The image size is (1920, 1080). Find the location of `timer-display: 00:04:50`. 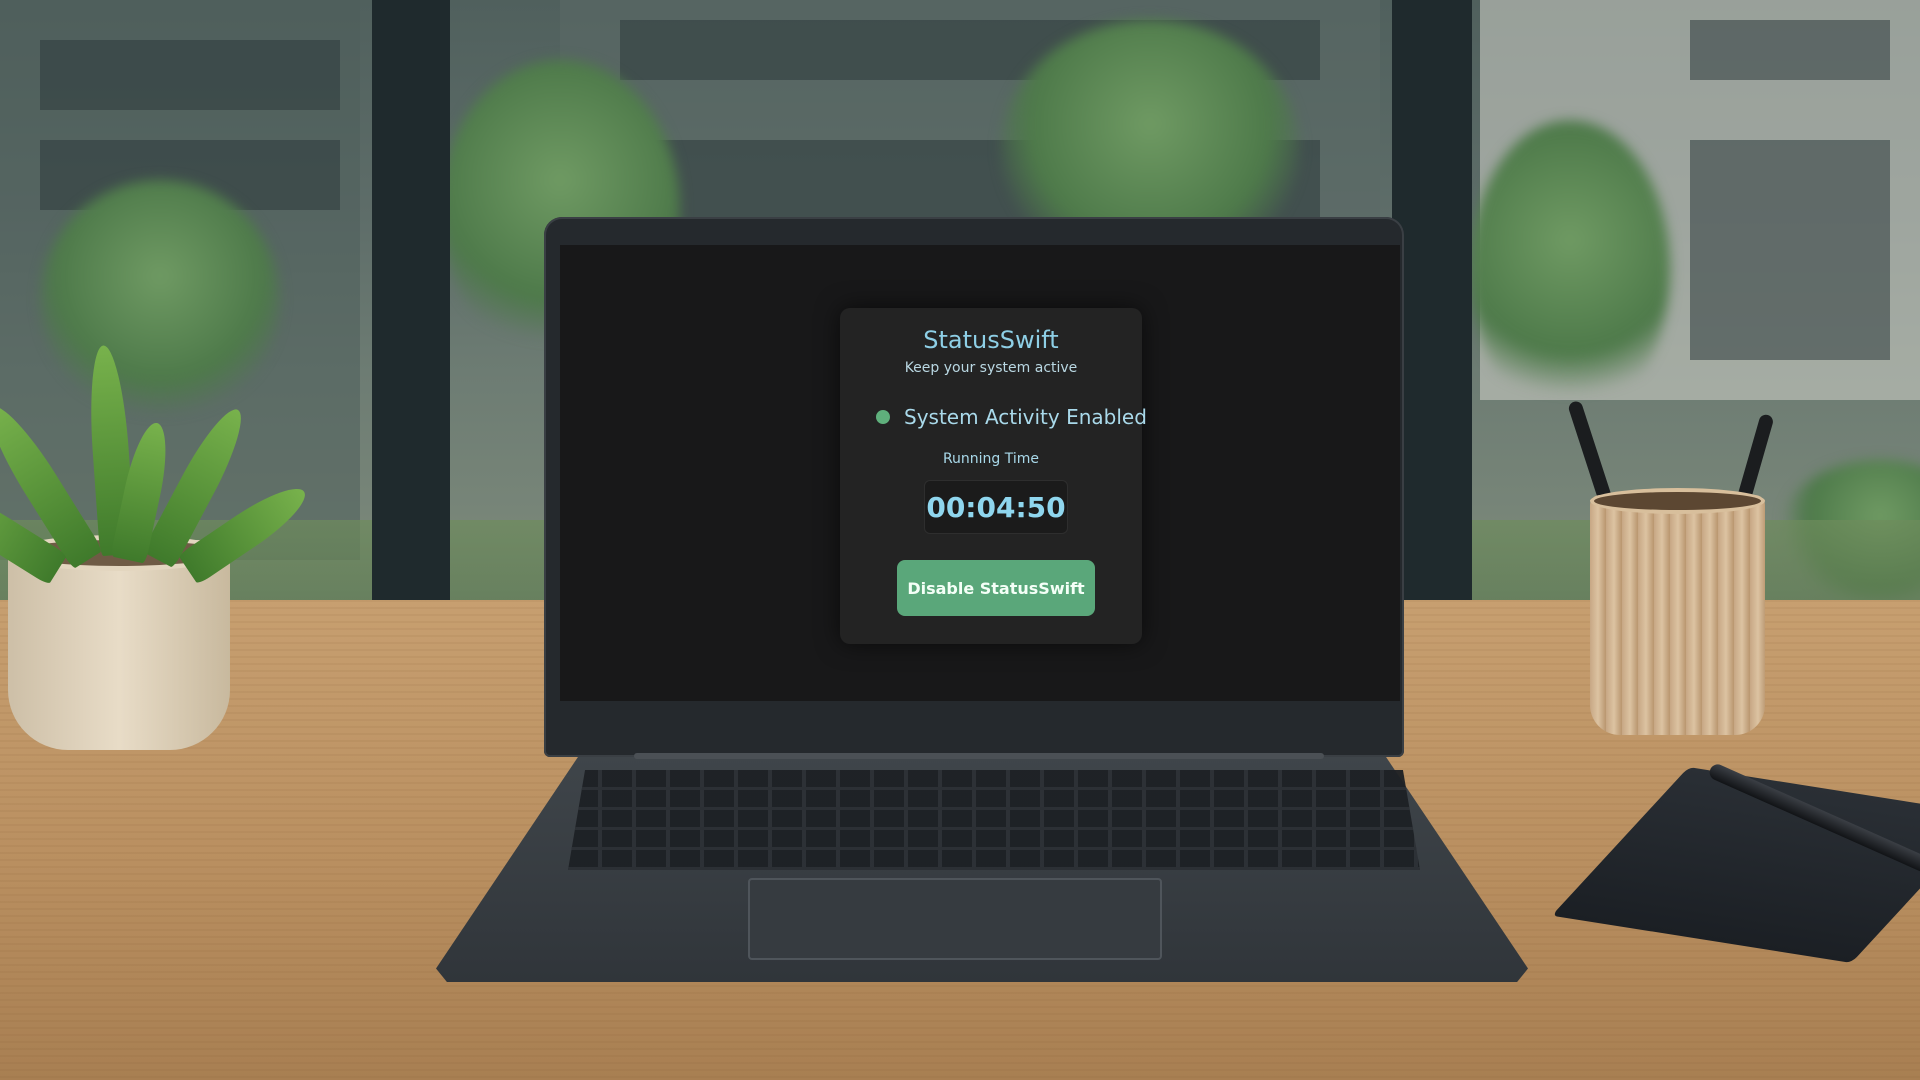

timer-display: 00:04:50 is located at coordinates (996, 507).